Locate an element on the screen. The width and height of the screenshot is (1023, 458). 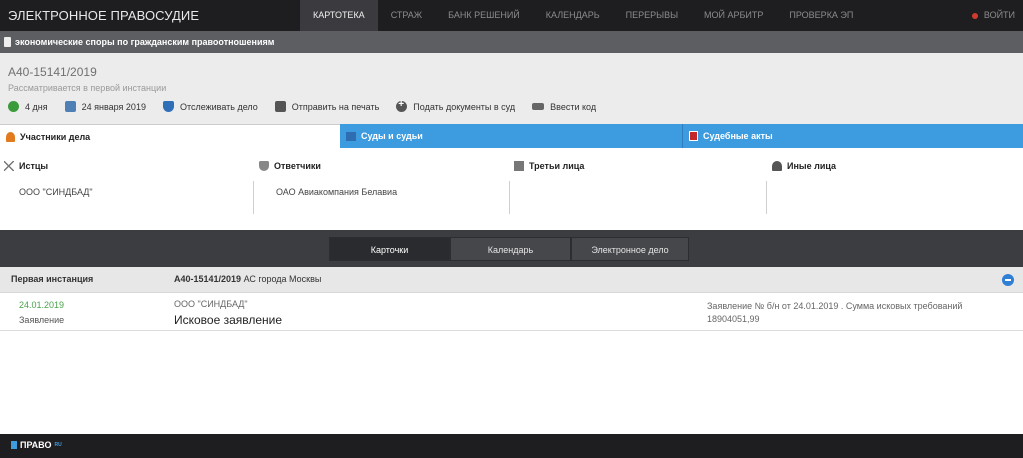
printer-icon is located at coordinates (280, 106).